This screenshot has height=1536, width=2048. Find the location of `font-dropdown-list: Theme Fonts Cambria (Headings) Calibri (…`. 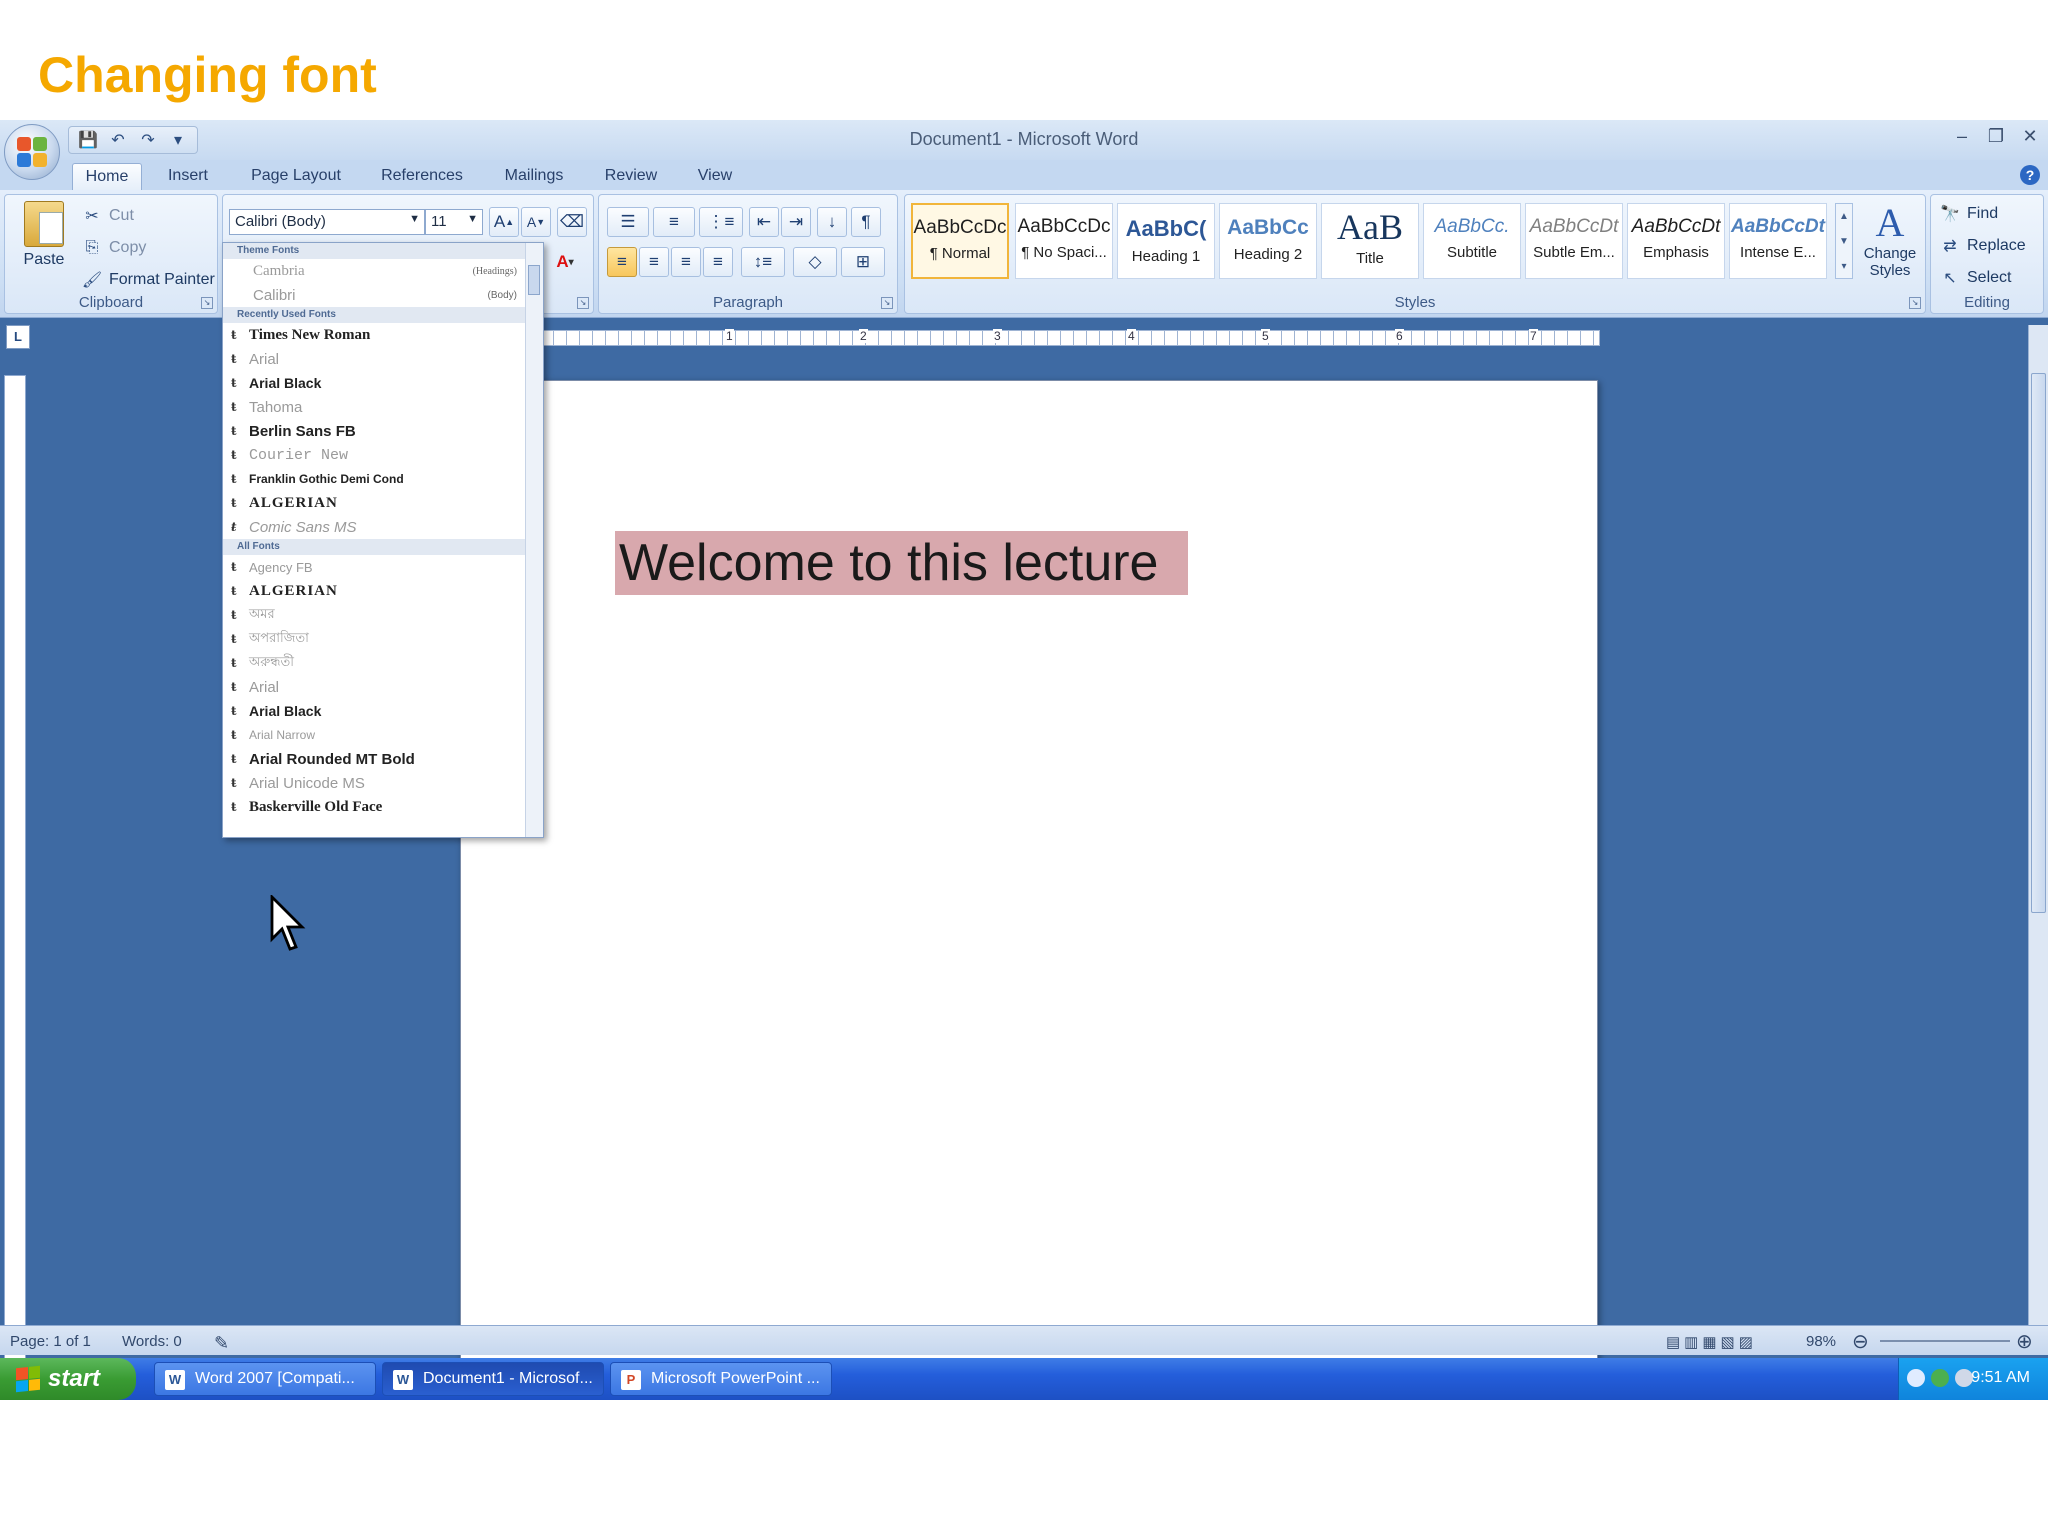

font-dropdown-list: Theme Fonts Cambria (Headings) Calibri (… is located at coordinates (383, 540).